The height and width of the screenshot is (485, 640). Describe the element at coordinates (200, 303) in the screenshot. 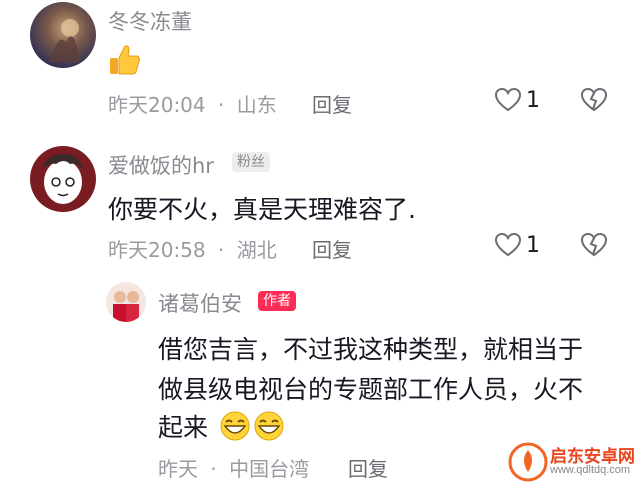

I see `author-username: 诸葛伯安` at that location.